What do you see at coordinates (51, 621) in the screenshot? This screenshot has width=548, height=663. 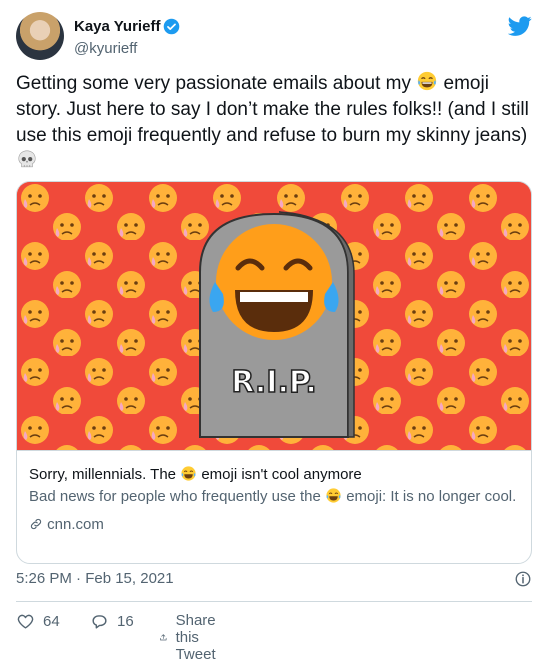 I see `like-count: 64` at bounding box center [51, 621].